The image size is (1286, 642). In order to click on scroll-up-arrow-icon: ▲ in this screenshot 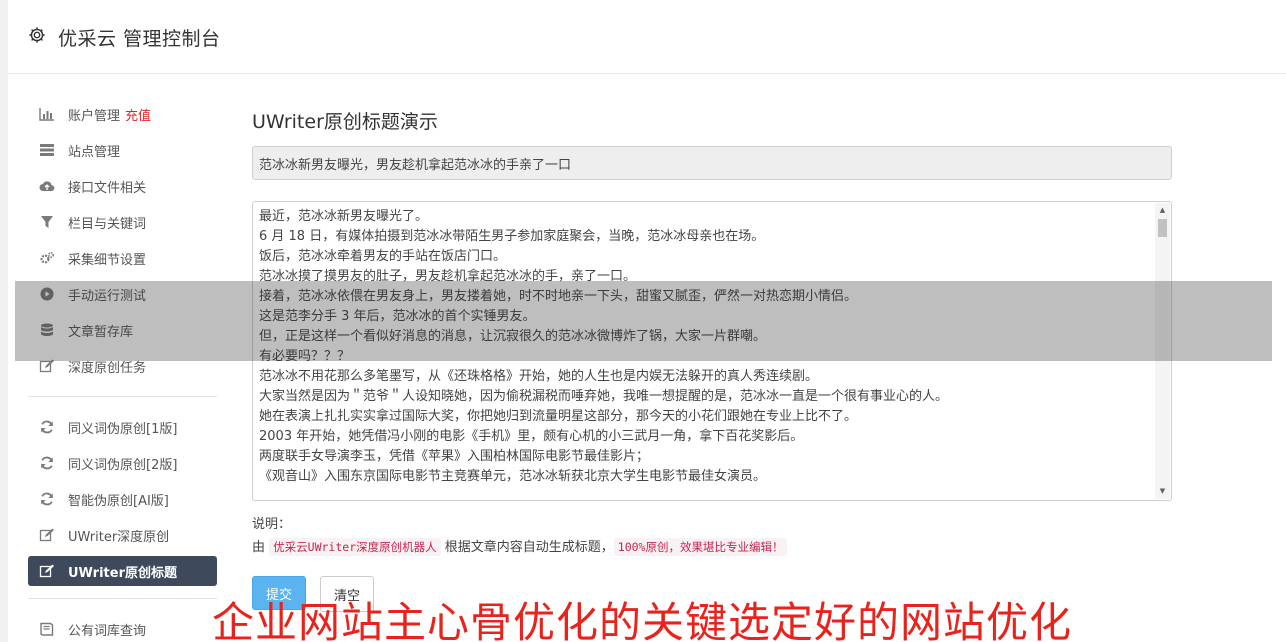, I will do `click(1162, 210)`.